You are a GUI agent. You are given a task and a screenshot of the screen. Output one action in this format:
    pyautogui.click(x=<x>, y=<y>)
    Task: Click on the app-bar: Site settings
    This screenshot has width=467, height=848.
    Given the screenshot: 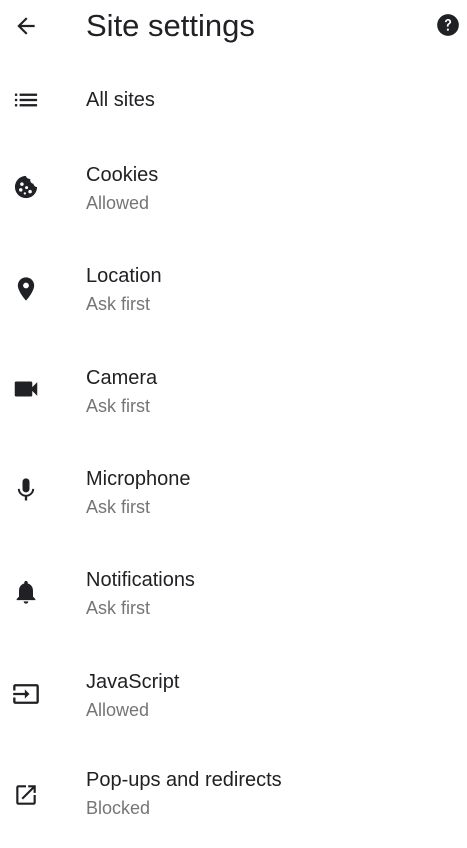 What is the action you would take?
    pyautogui.click(x=233, y=25)
    